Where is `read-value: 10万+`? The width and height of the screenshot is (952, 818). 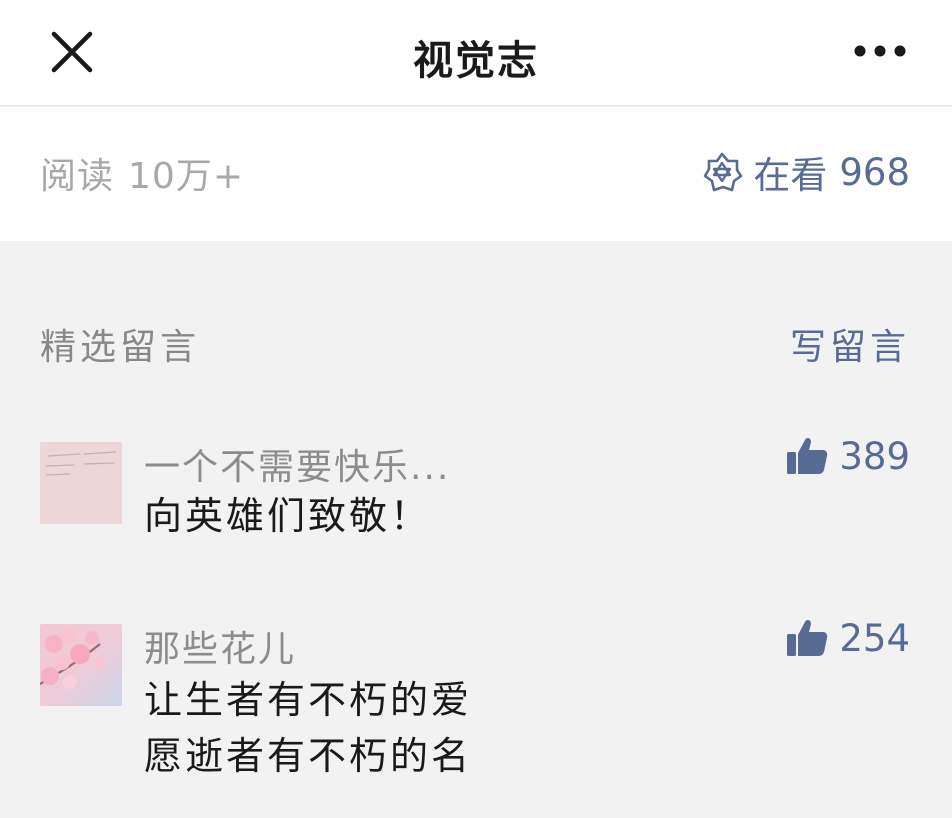 read-value: 10万+ is located at coordinates (186, 176).